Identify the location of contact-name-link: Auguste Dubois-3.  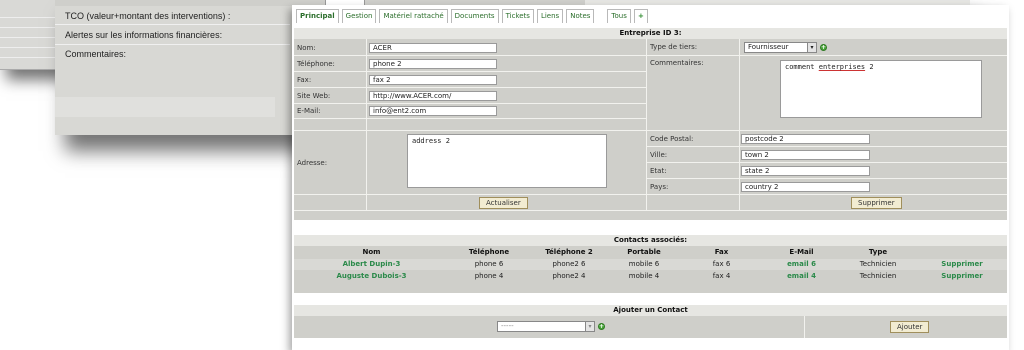
(371, 276).